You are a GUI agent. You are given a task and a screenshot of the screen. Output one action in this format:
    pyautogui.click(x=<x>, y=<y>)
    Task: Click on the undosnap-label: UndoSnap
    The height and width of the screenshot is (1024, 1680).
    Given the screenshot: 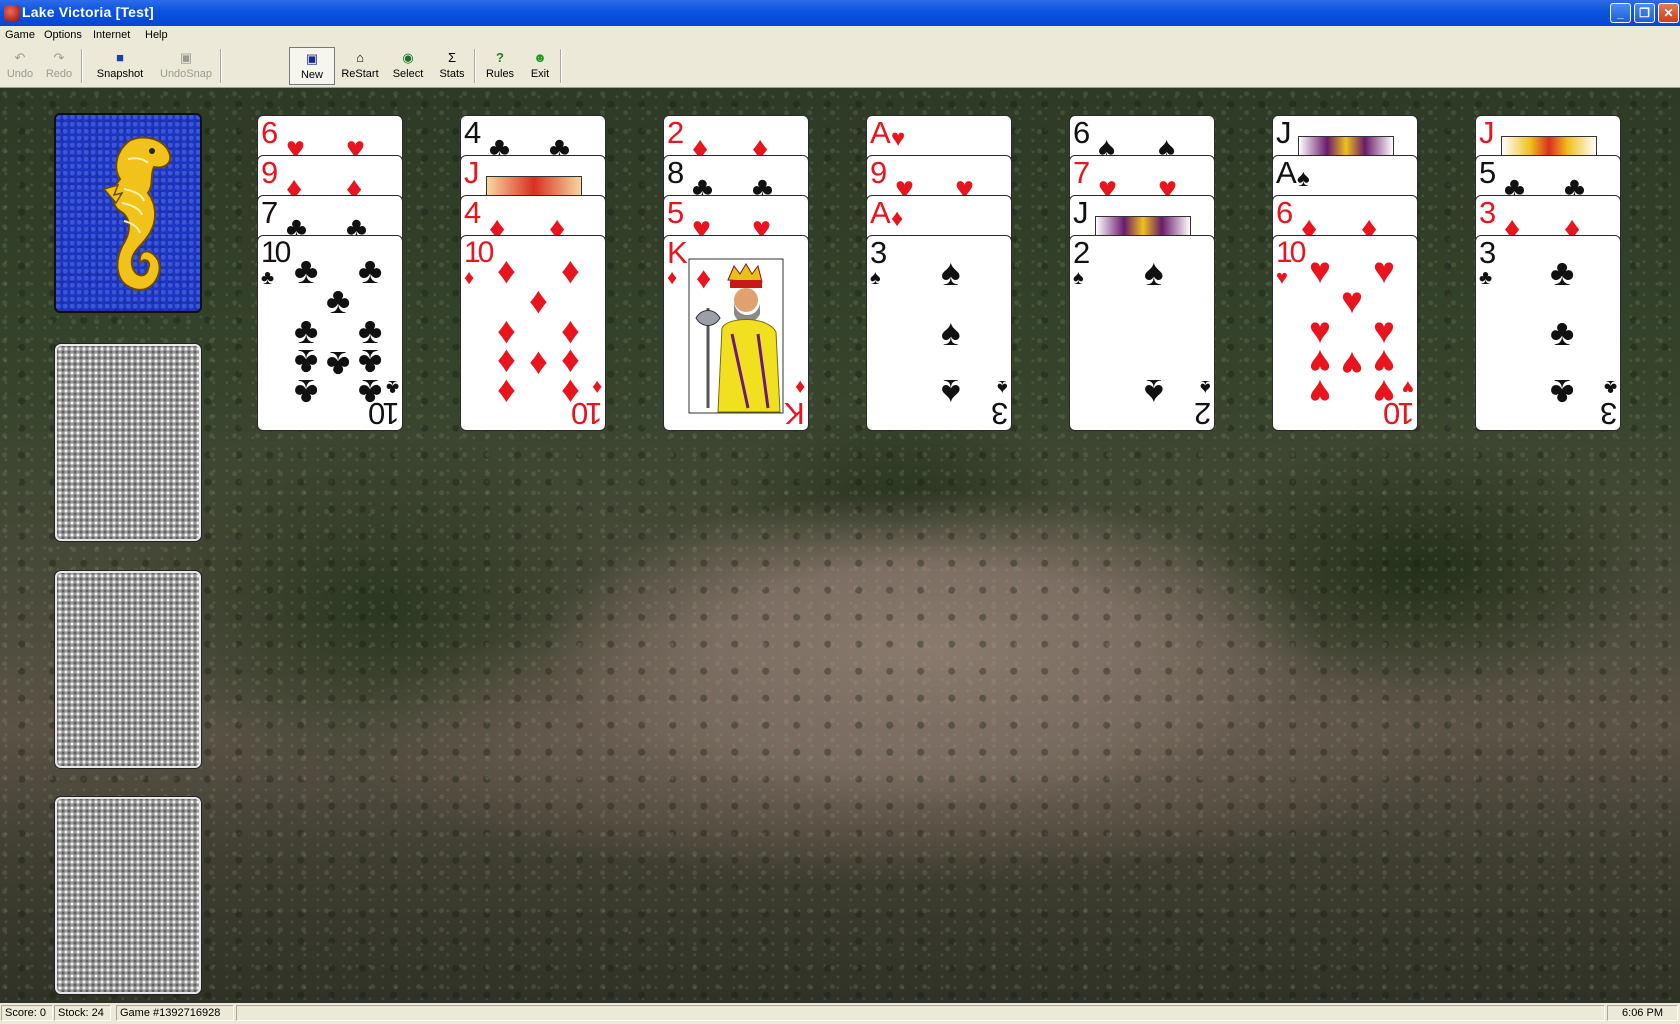 What is the action you would take?
    pyautogui.click(x=186, y=74)
    